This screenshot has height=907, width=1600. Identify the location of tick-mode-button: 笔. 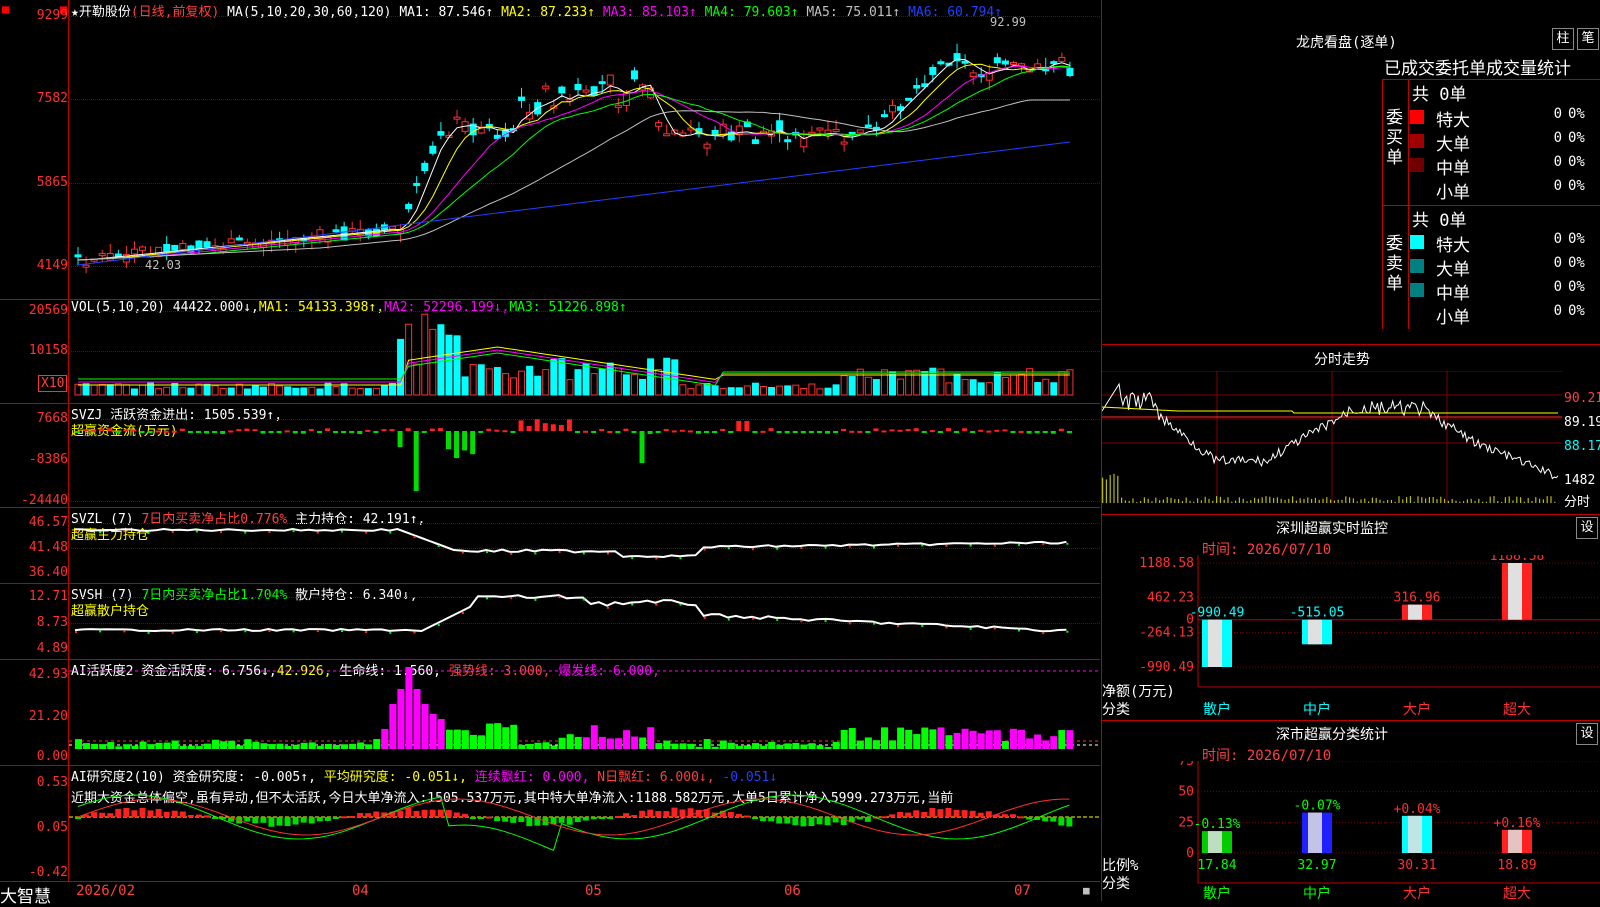
(1588, 39).